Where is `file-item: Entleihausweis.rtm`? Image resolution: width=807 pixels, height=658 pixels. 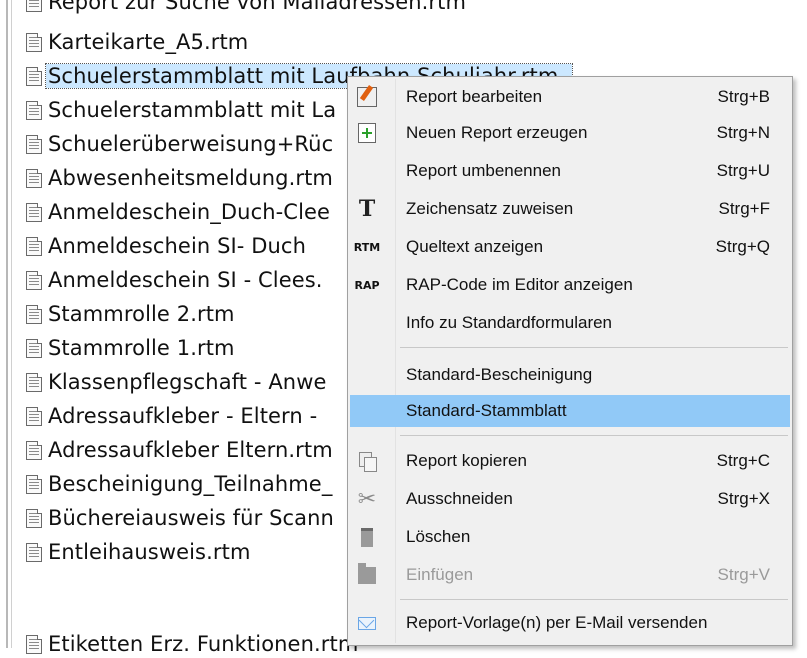
file-item: Entleihausweis.rtm is located at coordinates (138, 552).